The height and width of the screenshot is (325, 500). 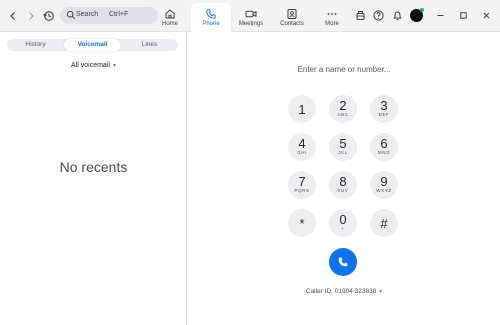 What do you see at coordinates (463, 15) in the screenshot?
I see `maximize-icon` at bounding box center [463, 15].